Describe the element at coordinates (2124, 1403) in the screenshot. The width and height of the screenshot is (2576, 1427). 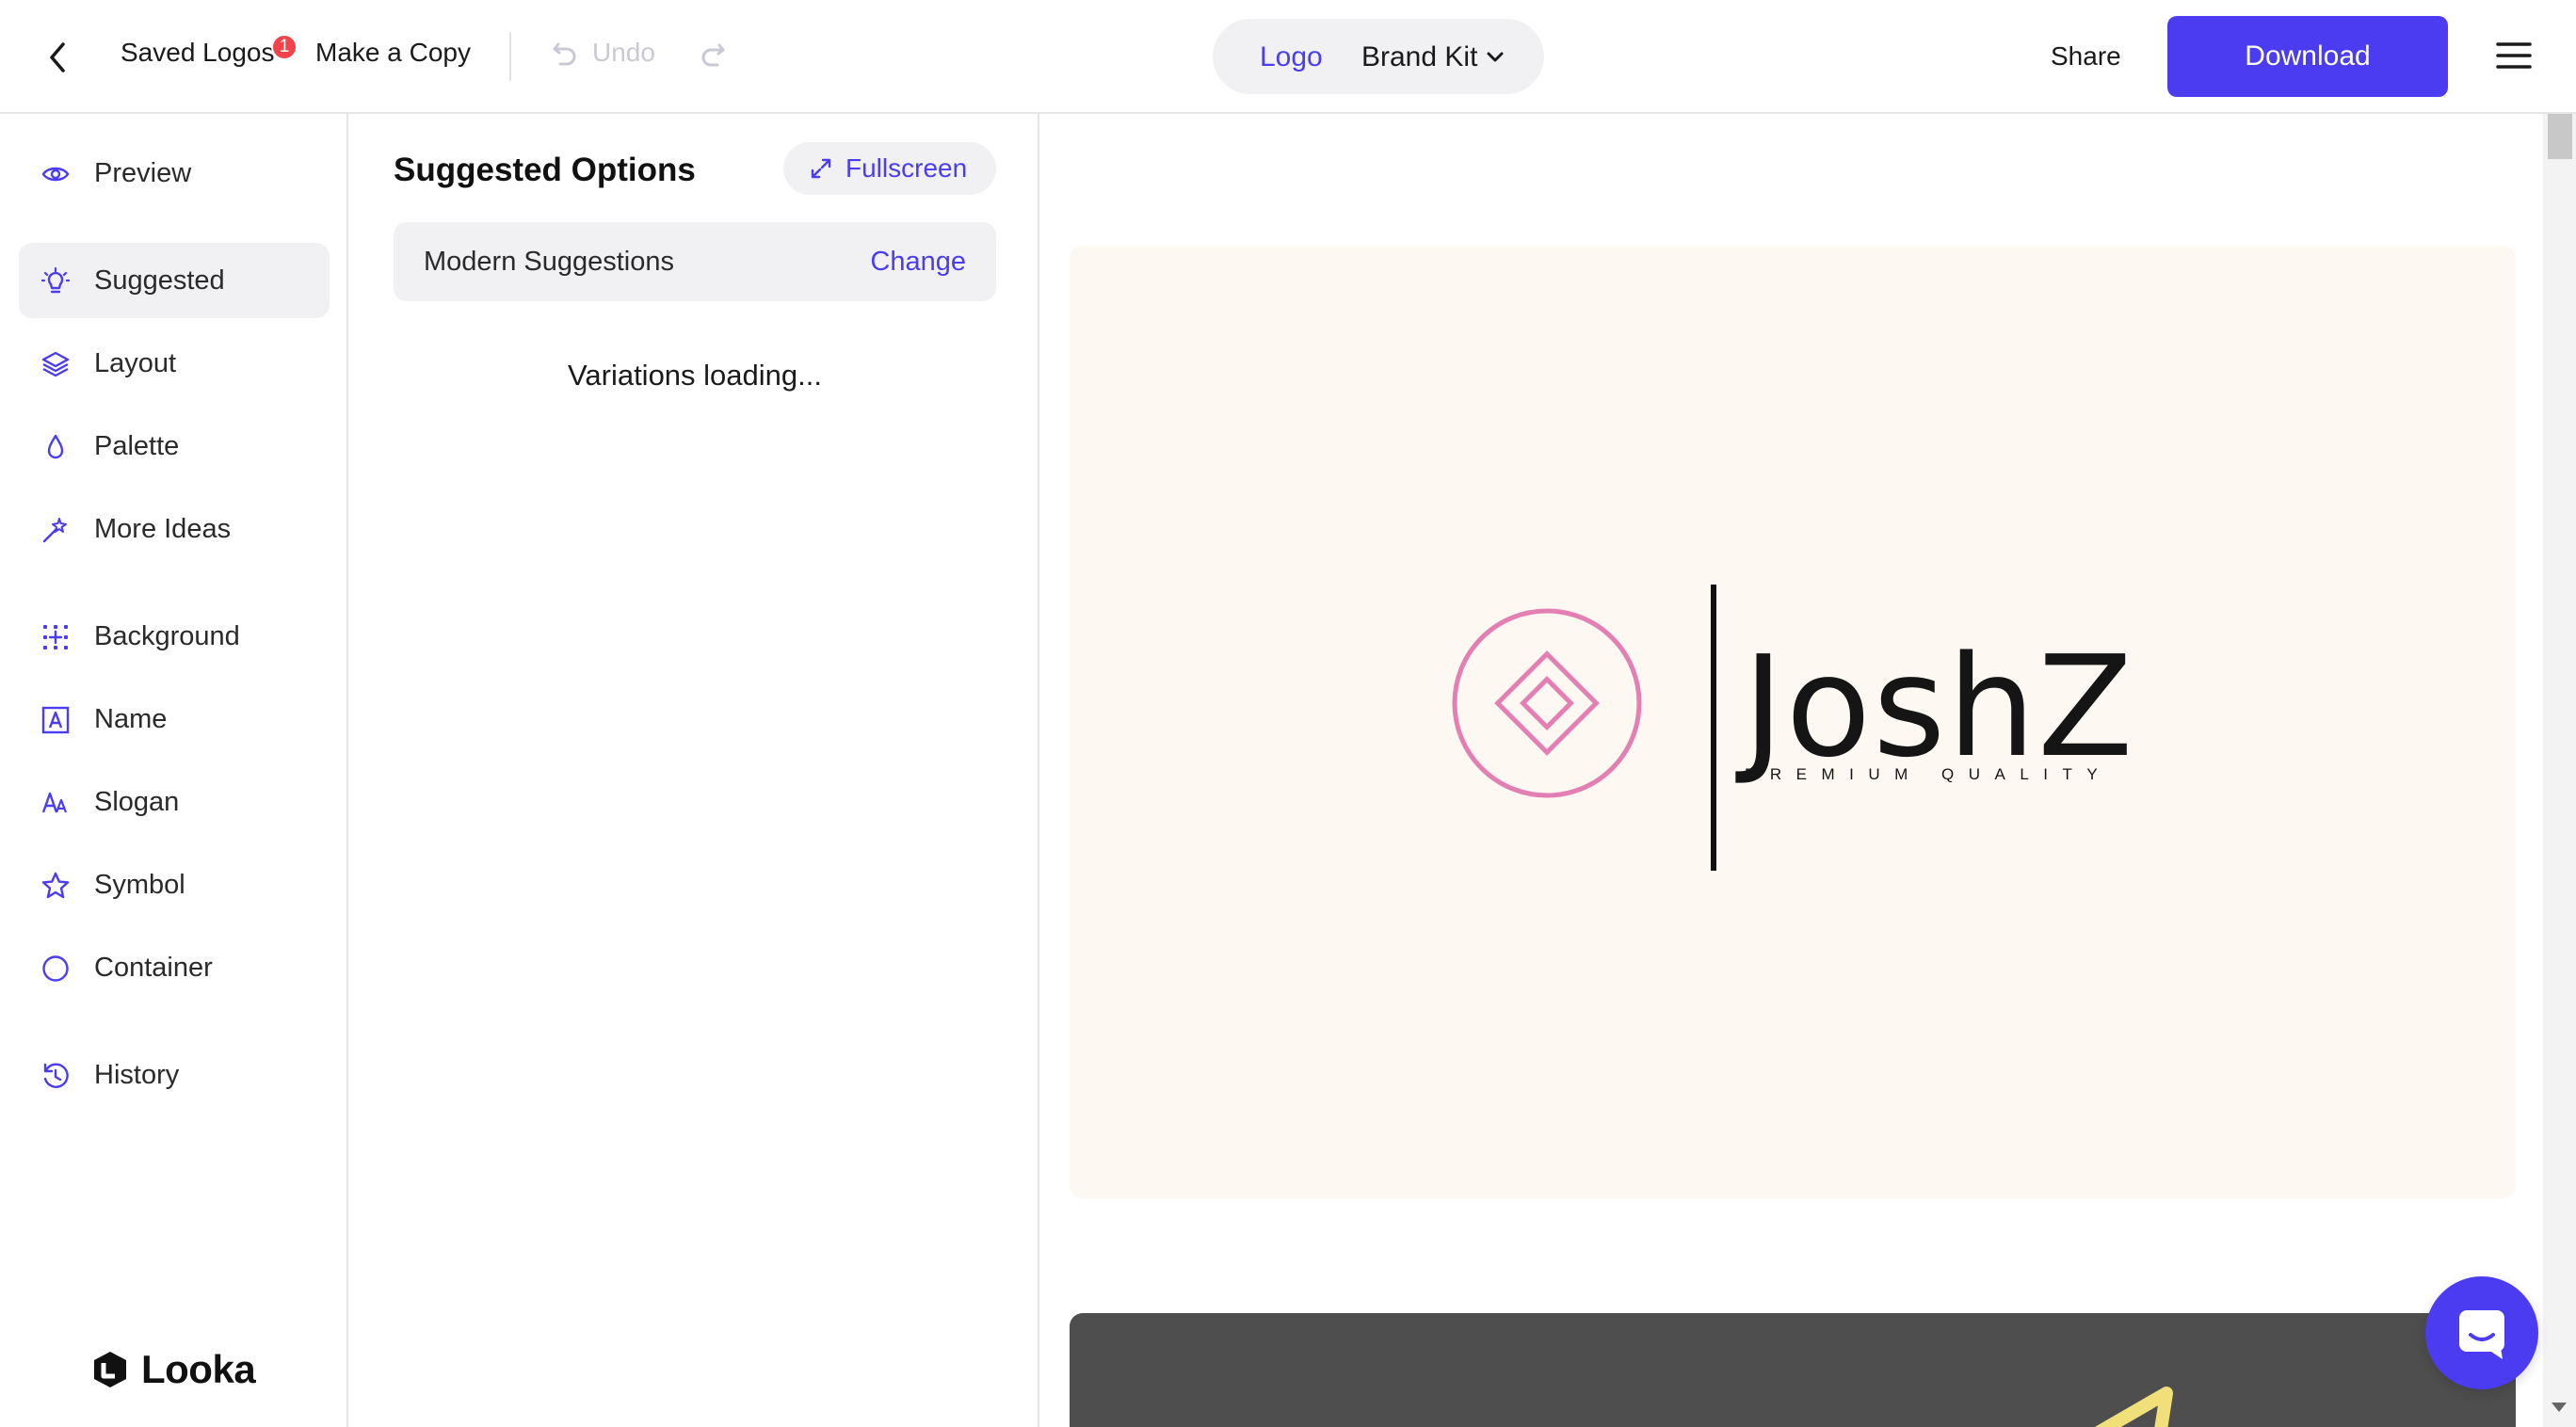
I see `mockup-shape-icon` at that location.